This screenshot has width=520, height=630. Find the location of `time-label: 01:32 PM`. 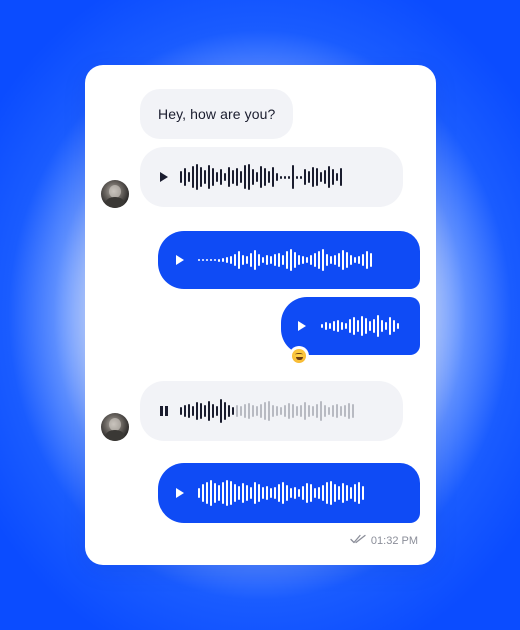

time-label: 01:32 PM is located at coordinates (394, 540).